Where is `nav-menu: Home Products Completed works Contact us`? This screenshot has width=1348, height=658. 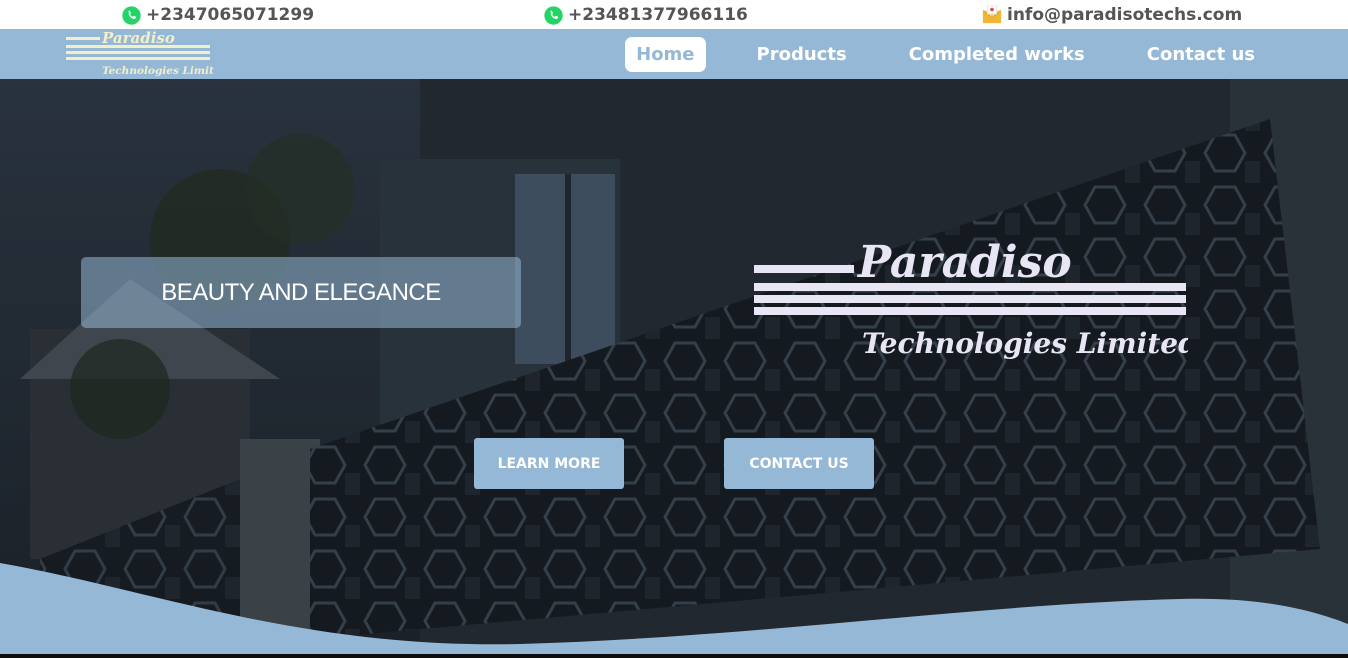
nav-menu: Home Products Completed works Contact us is located at coordinates (945, 54).